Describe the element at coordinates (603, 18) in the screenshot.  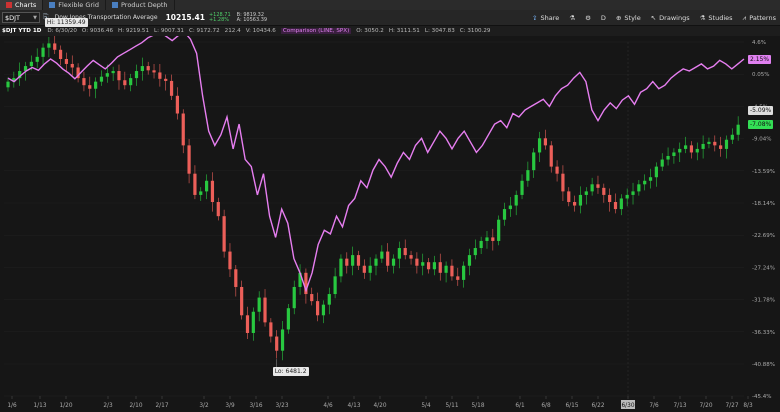
I see `interval-button: D` at that location.